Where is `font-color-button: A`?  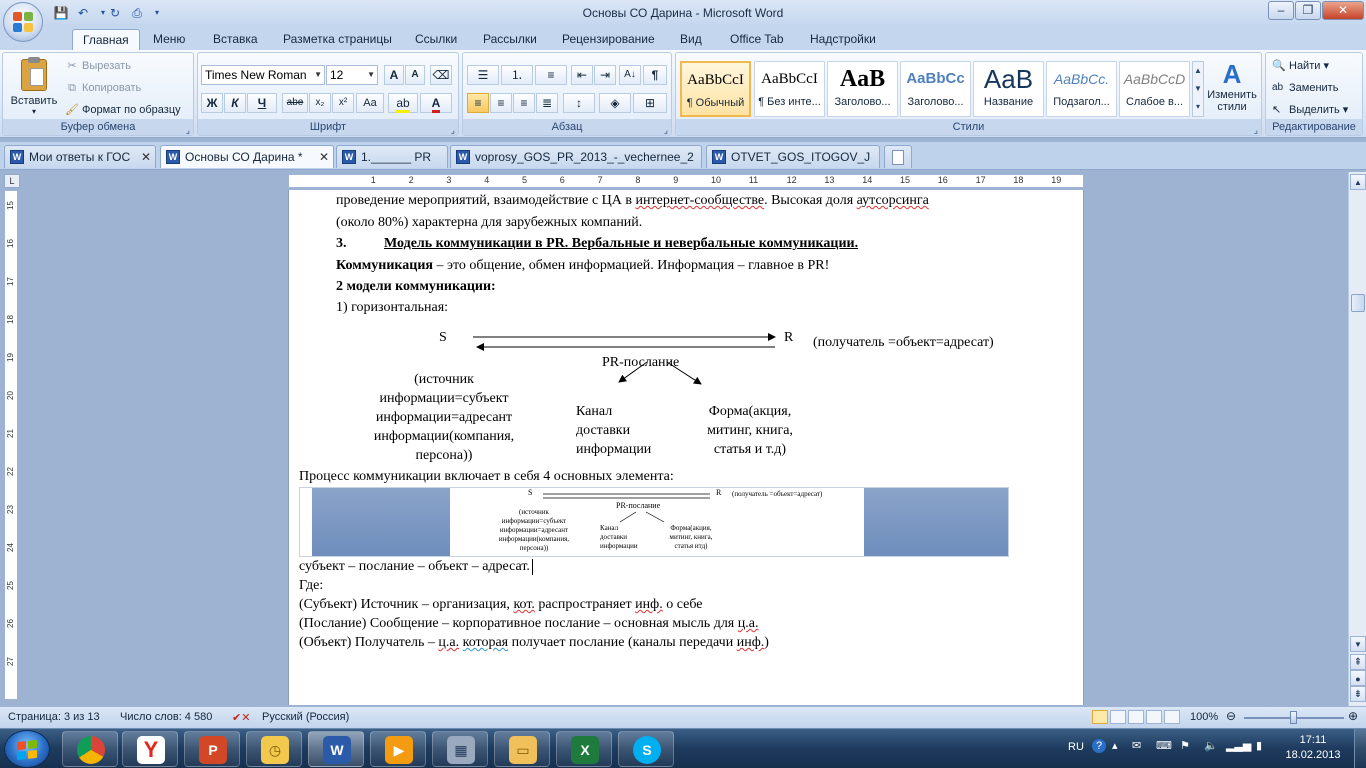
font-color-button: A is located at coordinates (436, 103).